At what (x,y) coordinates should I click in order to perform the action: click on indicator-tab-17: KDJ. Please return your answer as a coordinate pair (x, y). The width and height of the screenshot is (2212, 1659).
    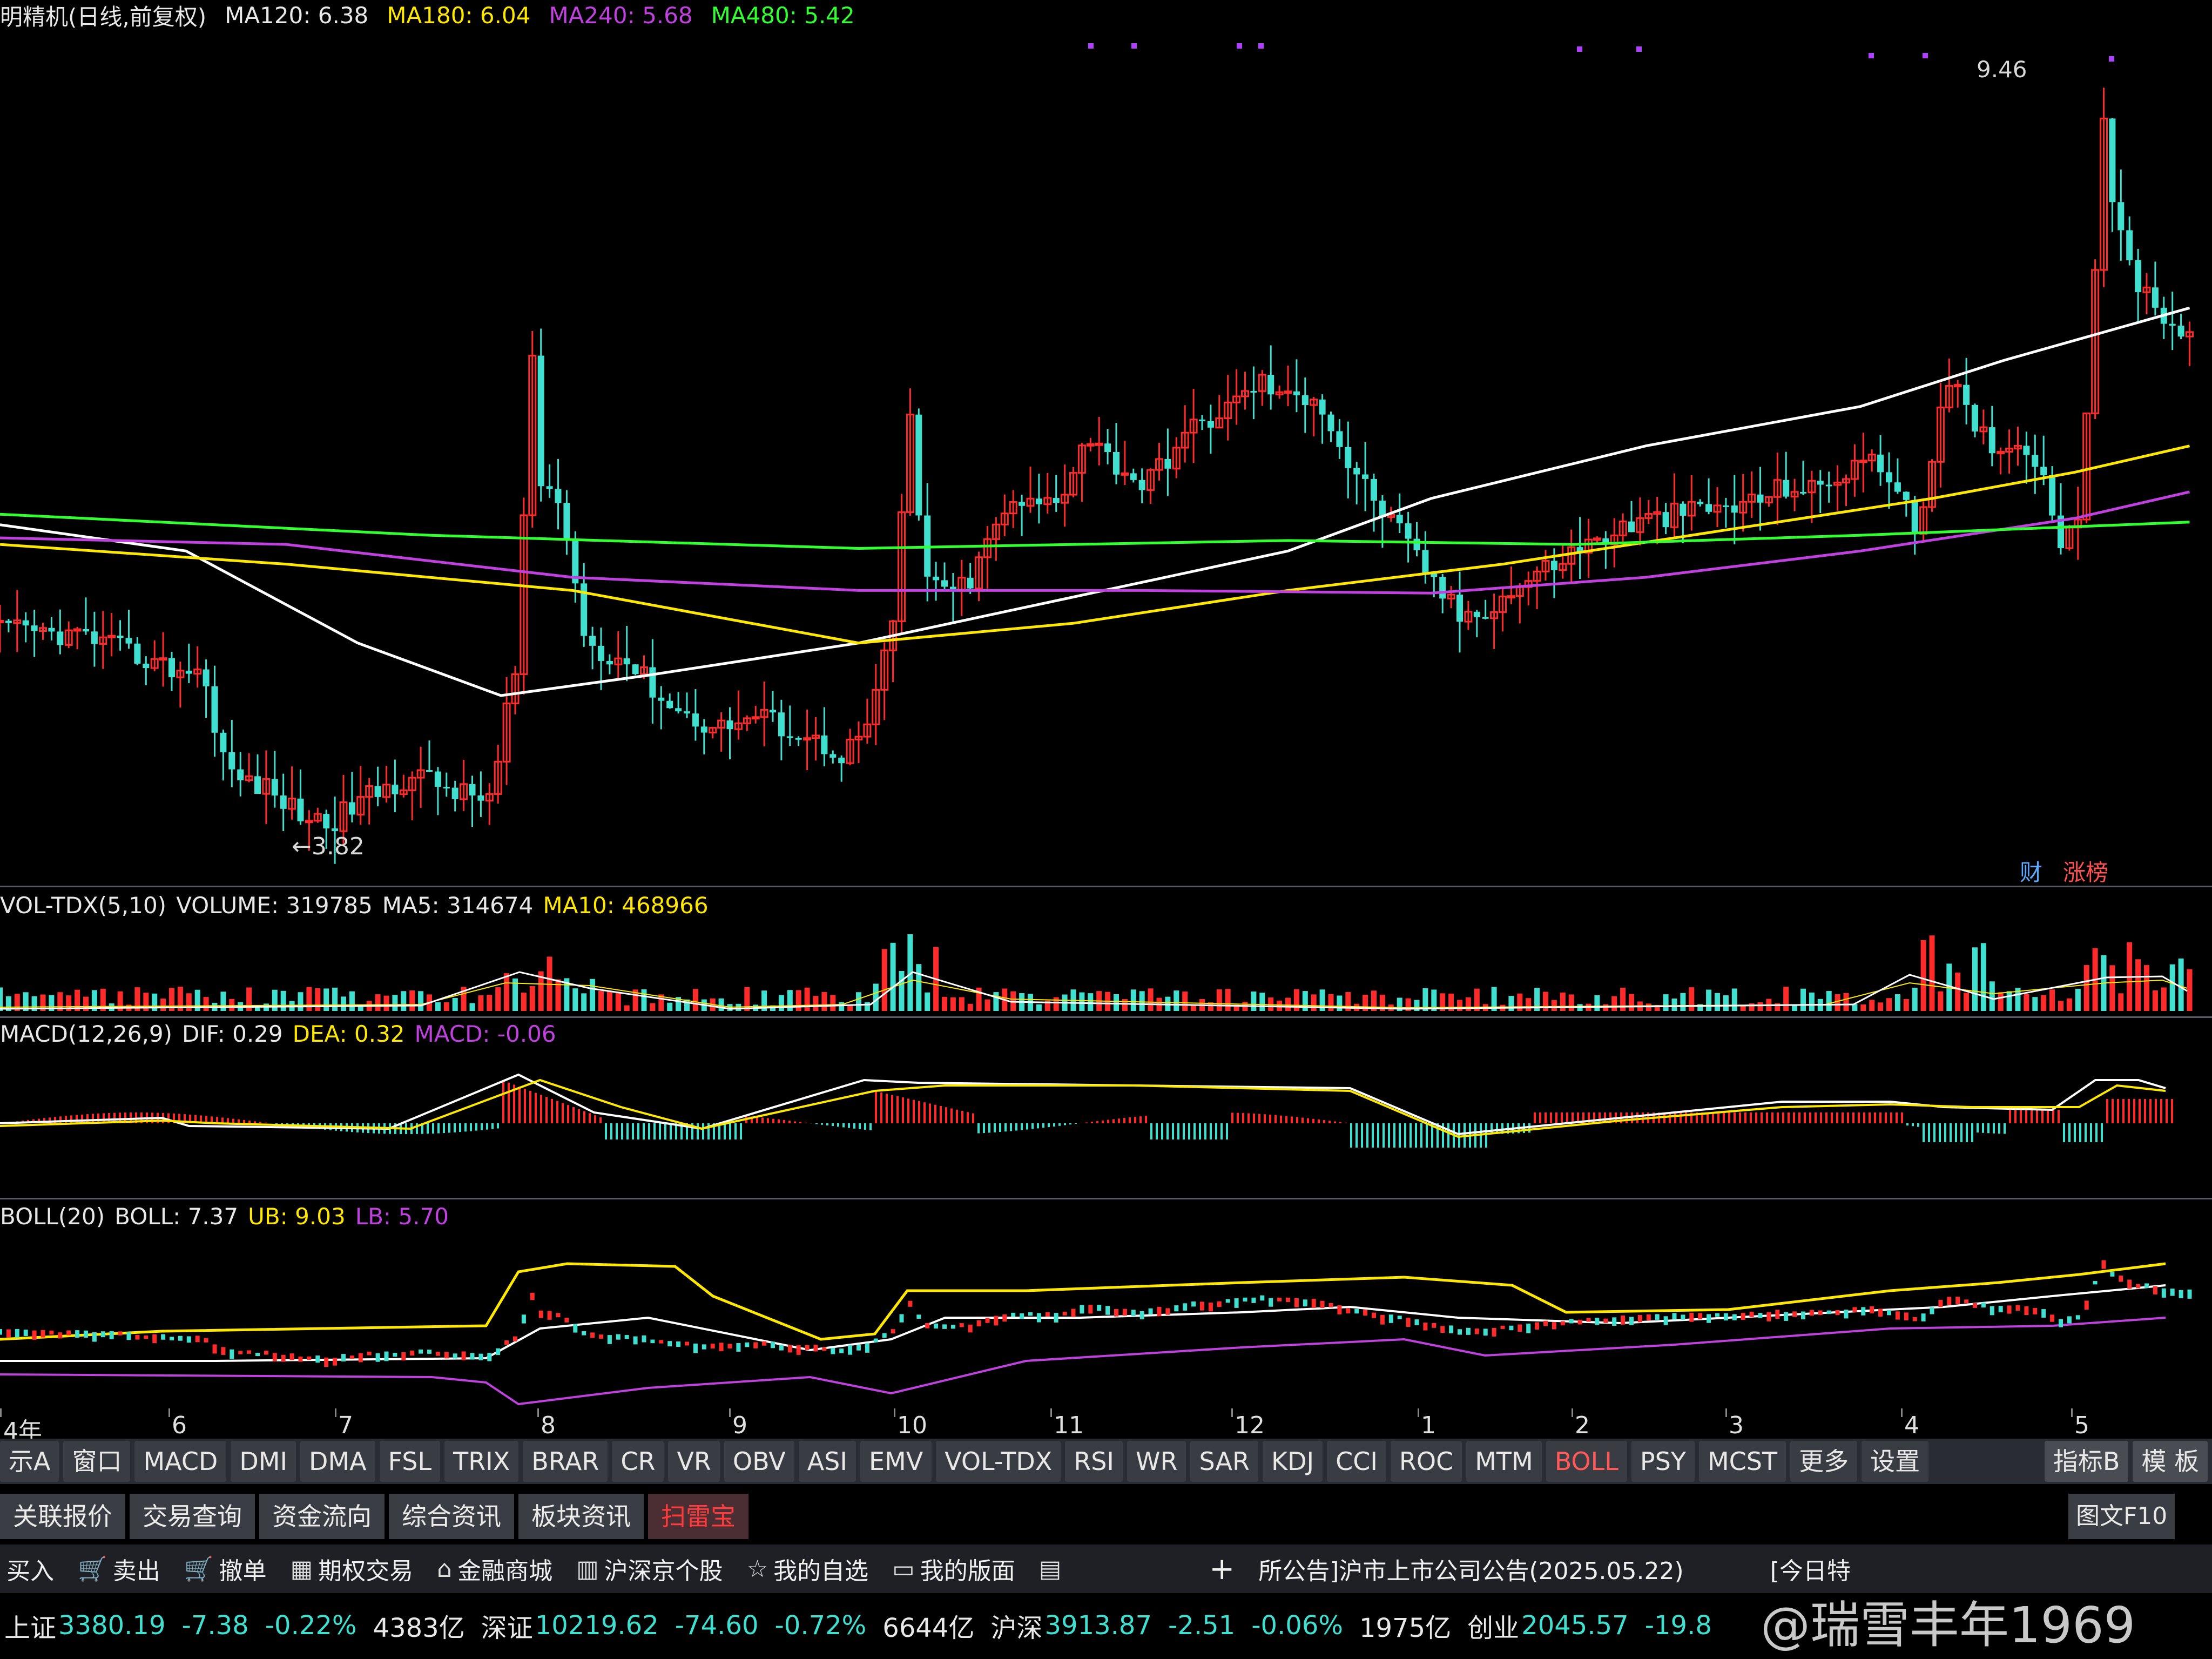
    Looking at the image, I should click on (1292, 1461).